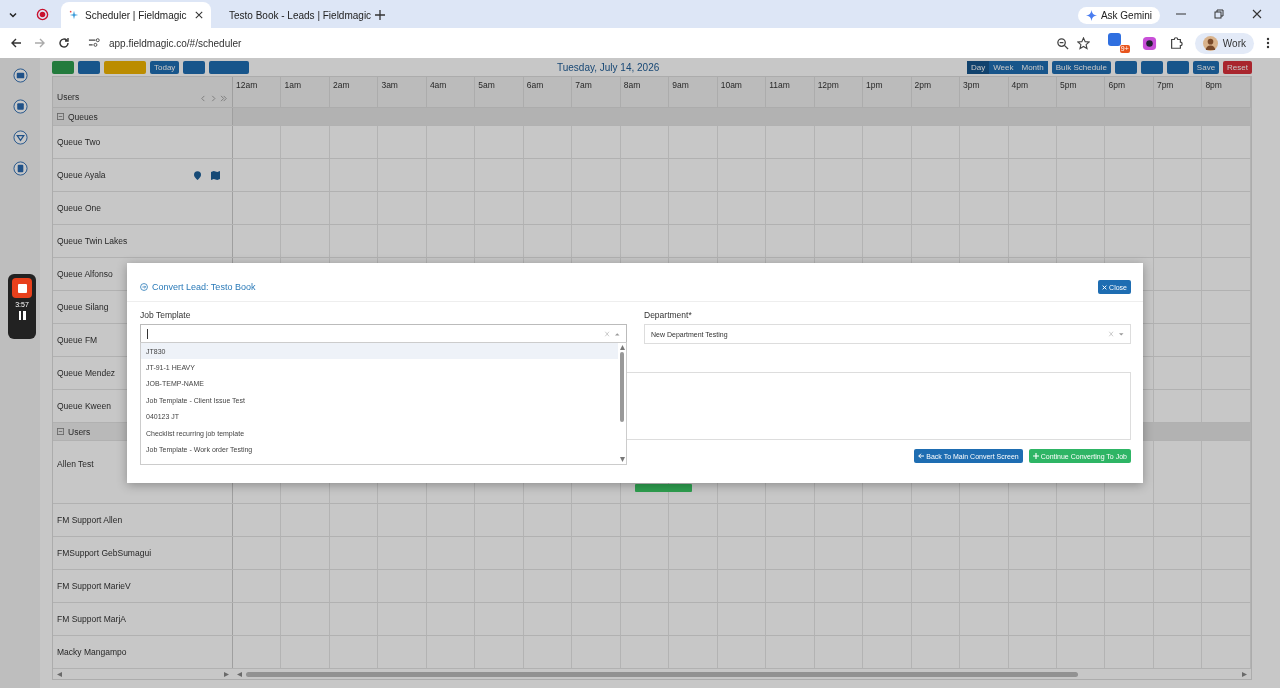 Image resolution: width=1280 pixels, height=688 pixels. Describe the element at coordinates (1149, 43) in the screenshot. I see `camera-extension-icon` at that location.